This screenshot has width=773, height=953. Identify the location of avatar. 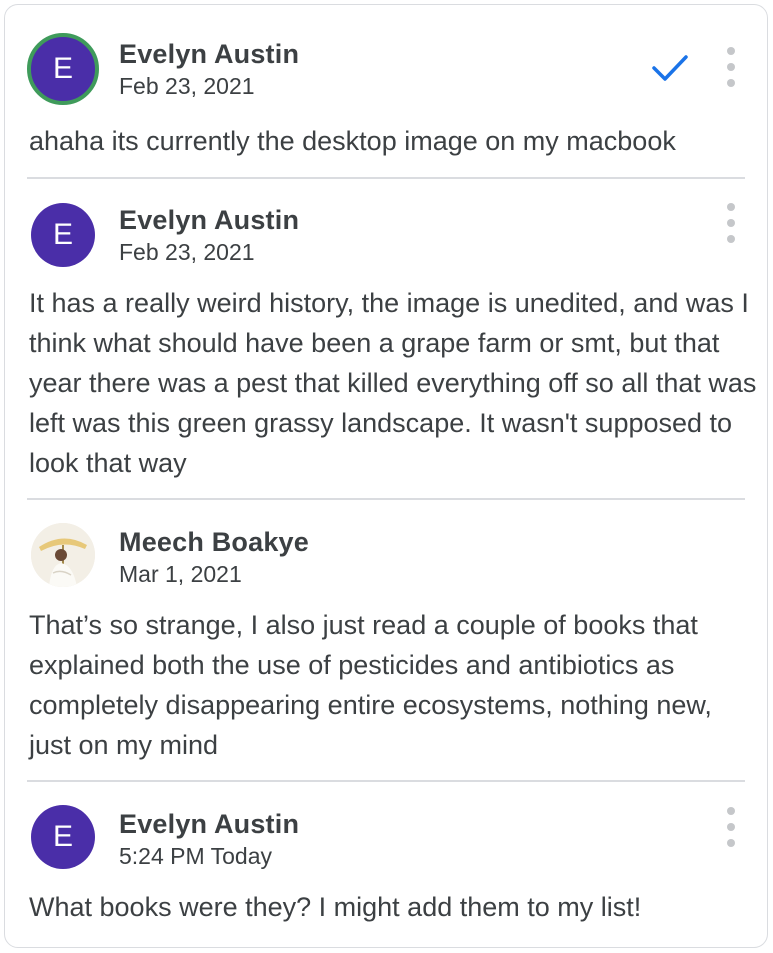
(63, 555).